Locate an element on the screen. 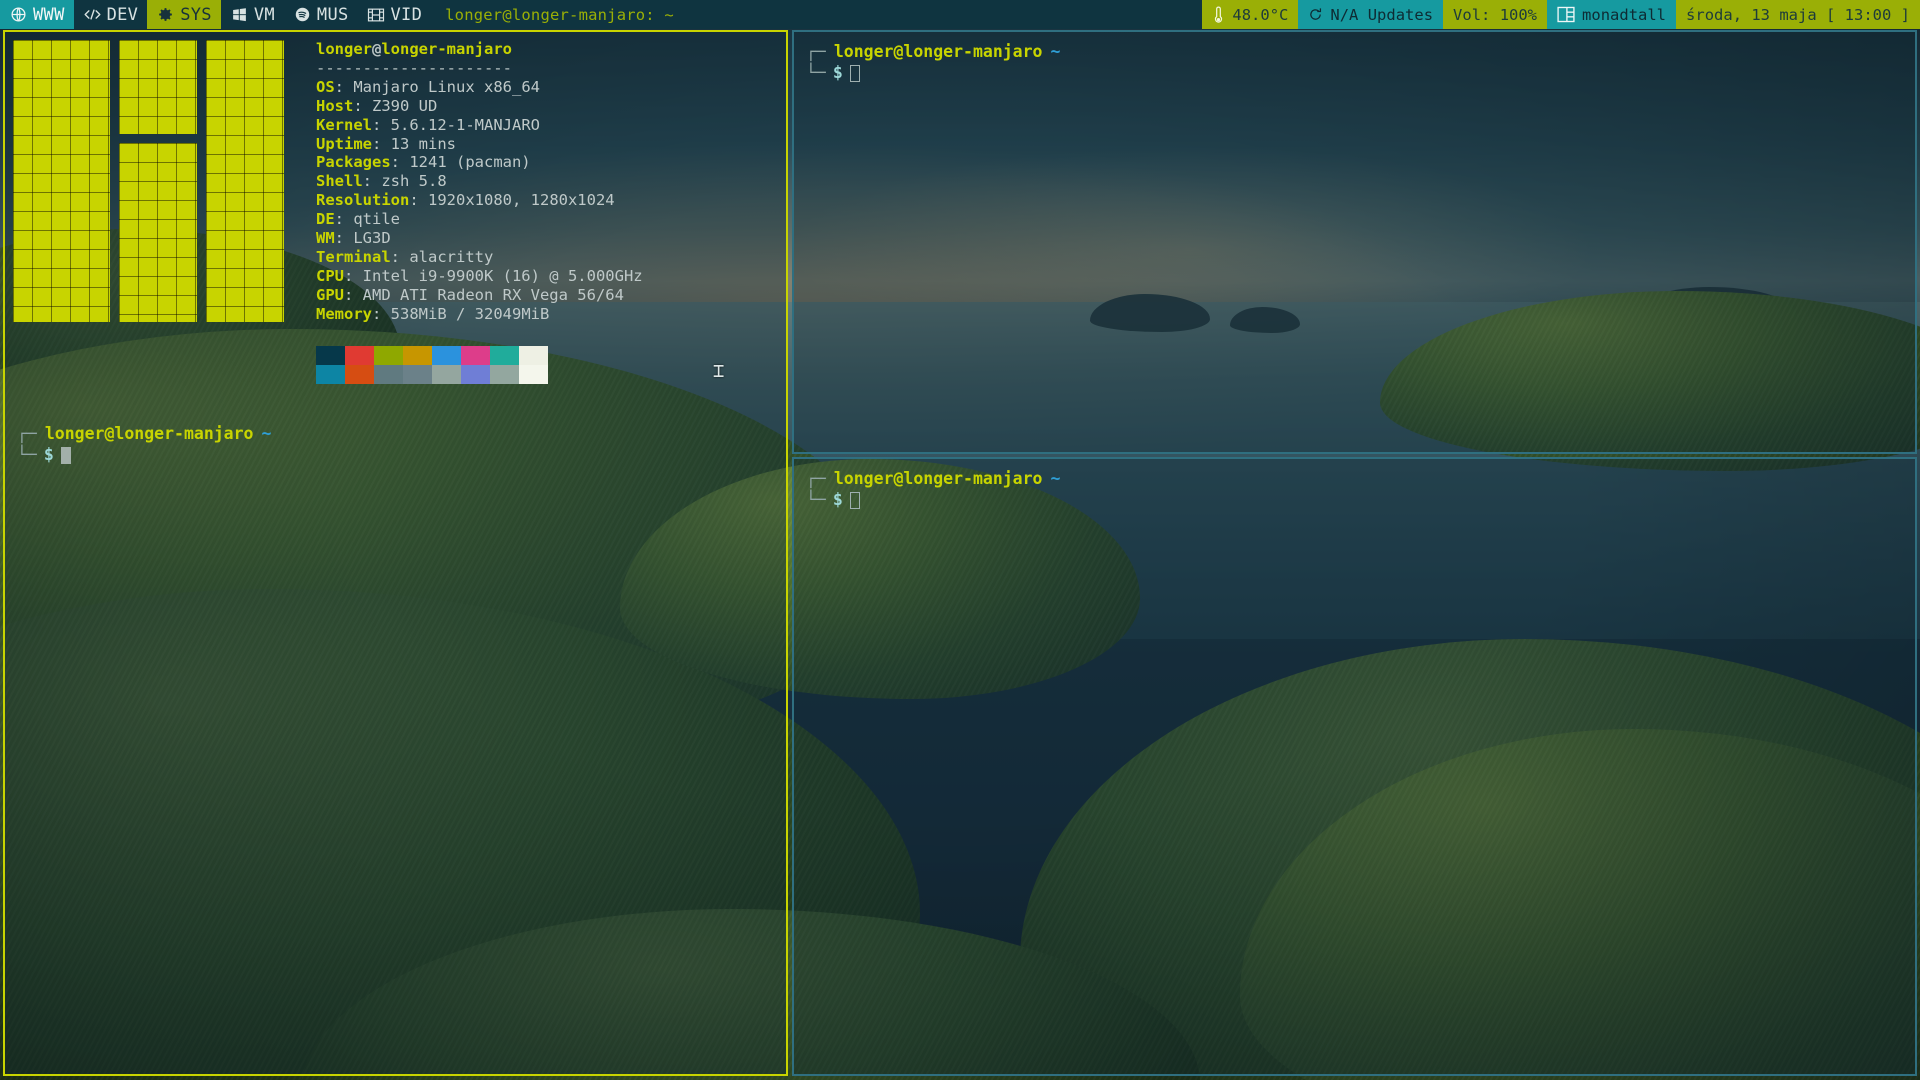  neofetch-row: Packages: 1241 (pacman) is located at coordinates (479, 162).